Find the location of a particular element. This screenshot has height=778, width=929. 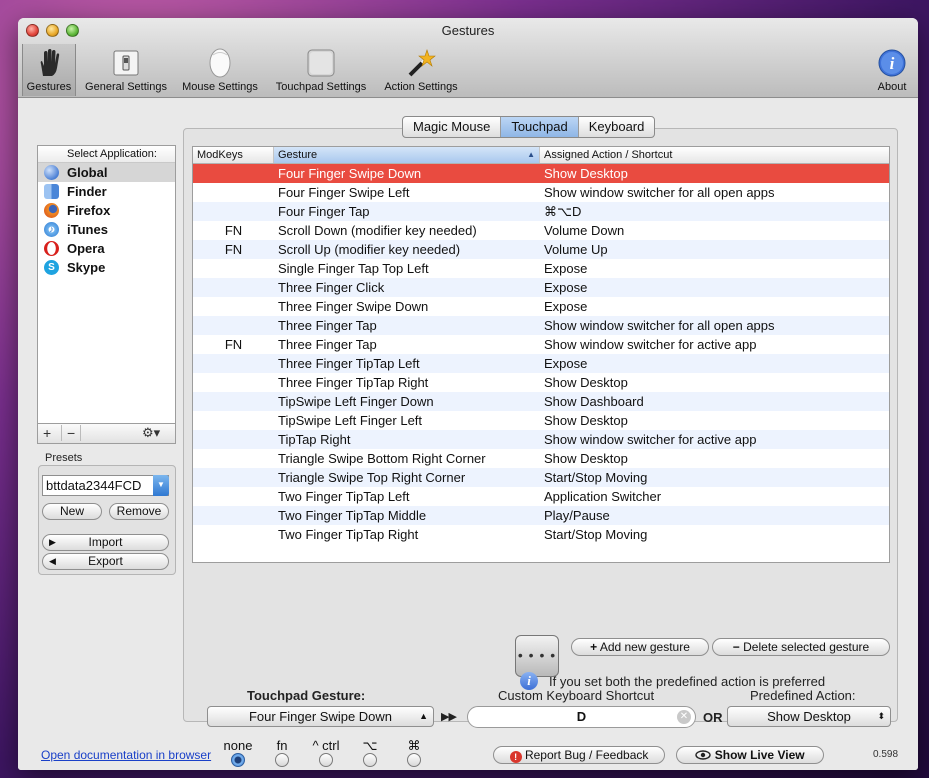

table-row: Four Finger Tap ⌘⌥D is located at coordinates (541, 211).